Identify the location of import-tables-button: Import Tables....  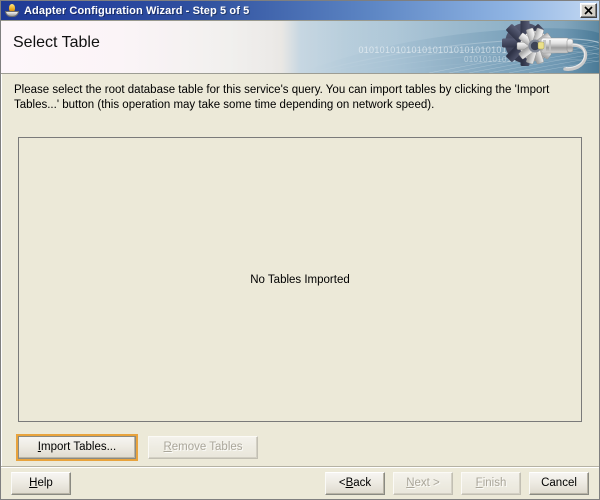
(77, 447).